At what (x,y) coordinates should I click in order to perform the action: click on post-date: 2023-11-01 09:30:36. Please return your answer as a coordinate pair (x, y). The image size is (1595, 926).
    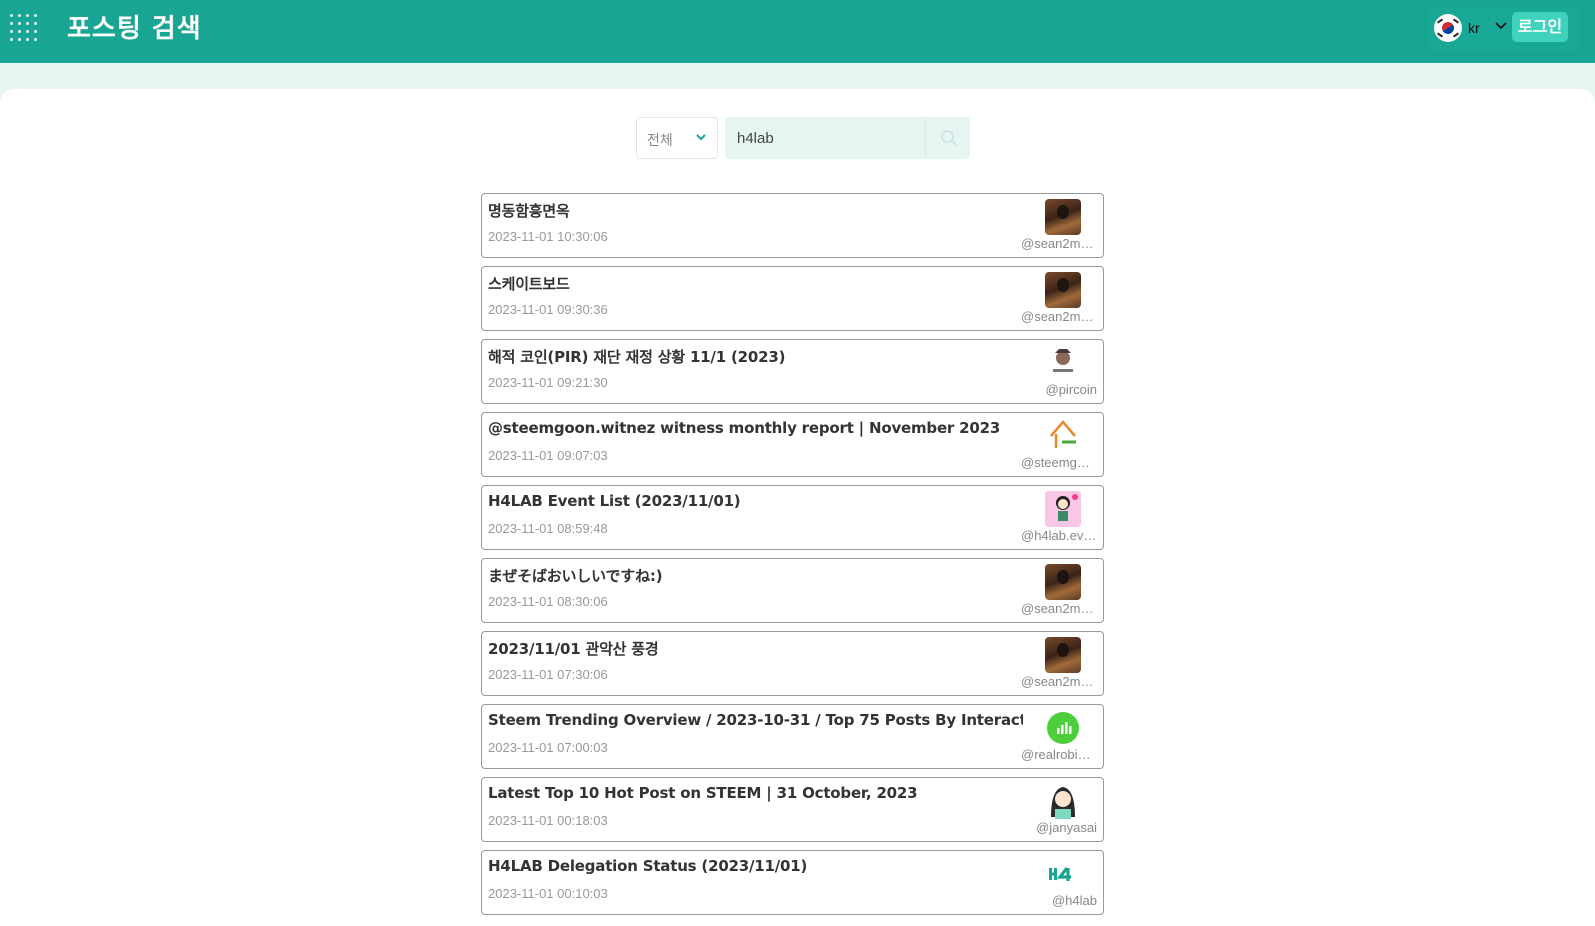
    Looking at the image, I should click on (548, 309).